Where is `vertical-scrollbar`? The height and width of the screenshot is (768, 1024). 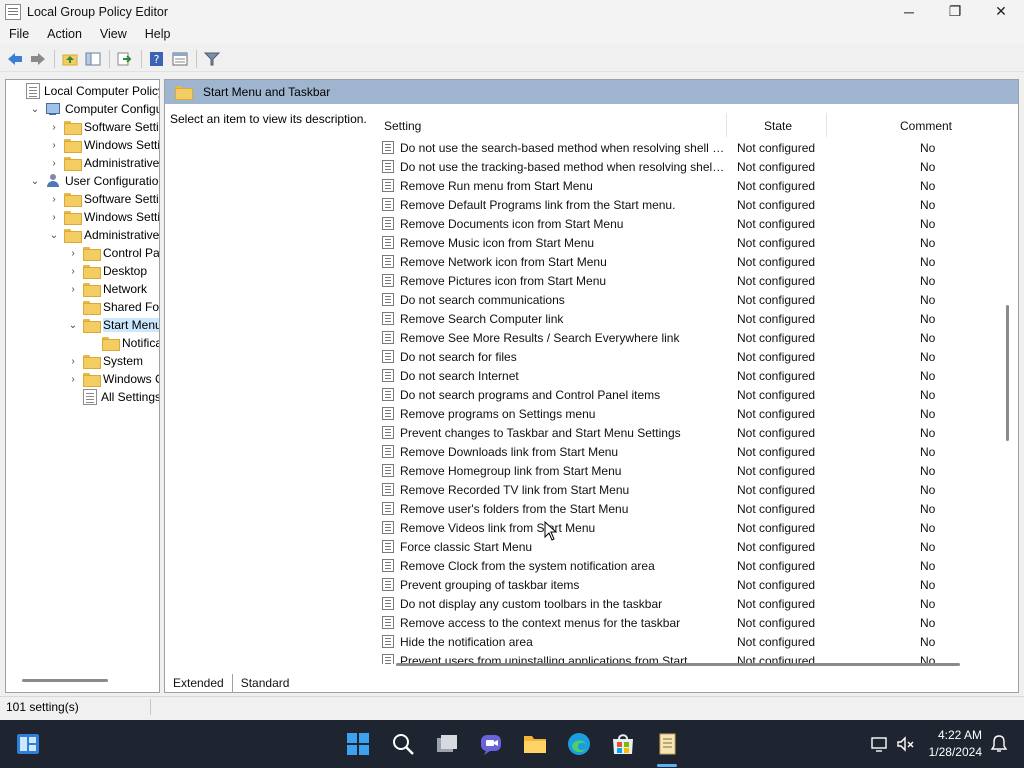
vertical-scrollbar is located at coordinates (1007, 373).